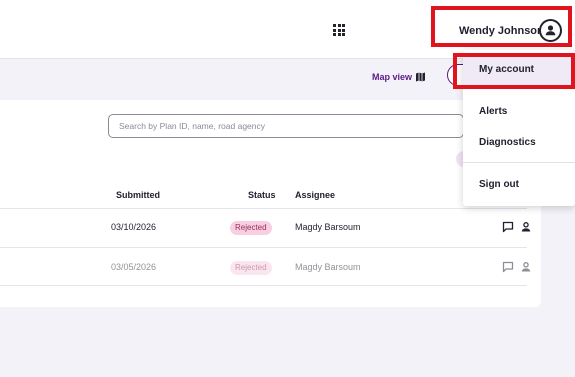 The width and height of the screenshot is (575, 377). What do you see at coordinates (134, 267) in the screenshot?
I see `submitted-date: 03/05/2026` at bounding box center [134, 267].